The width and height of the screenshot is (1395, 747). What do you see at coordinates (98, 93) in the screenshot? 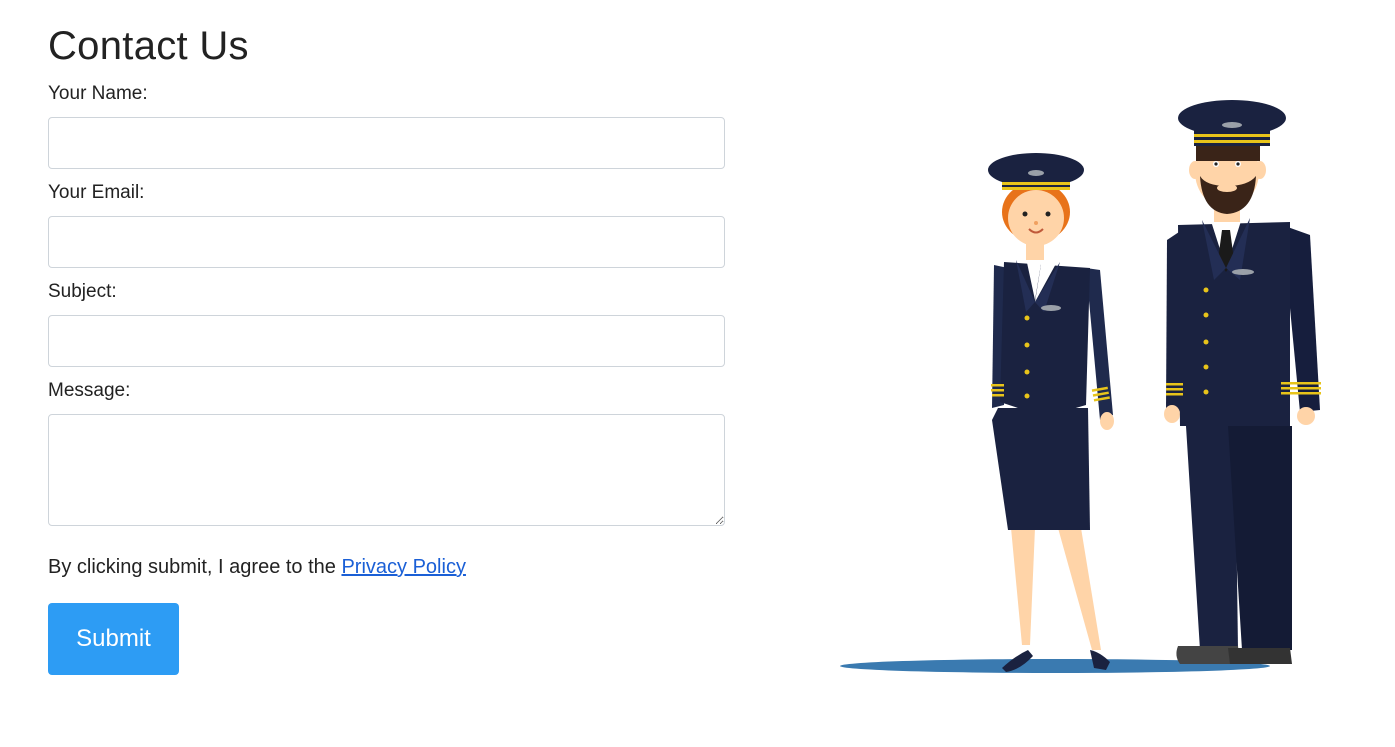
I see `name-label: Your Name:` at bounding box center [98, 93].